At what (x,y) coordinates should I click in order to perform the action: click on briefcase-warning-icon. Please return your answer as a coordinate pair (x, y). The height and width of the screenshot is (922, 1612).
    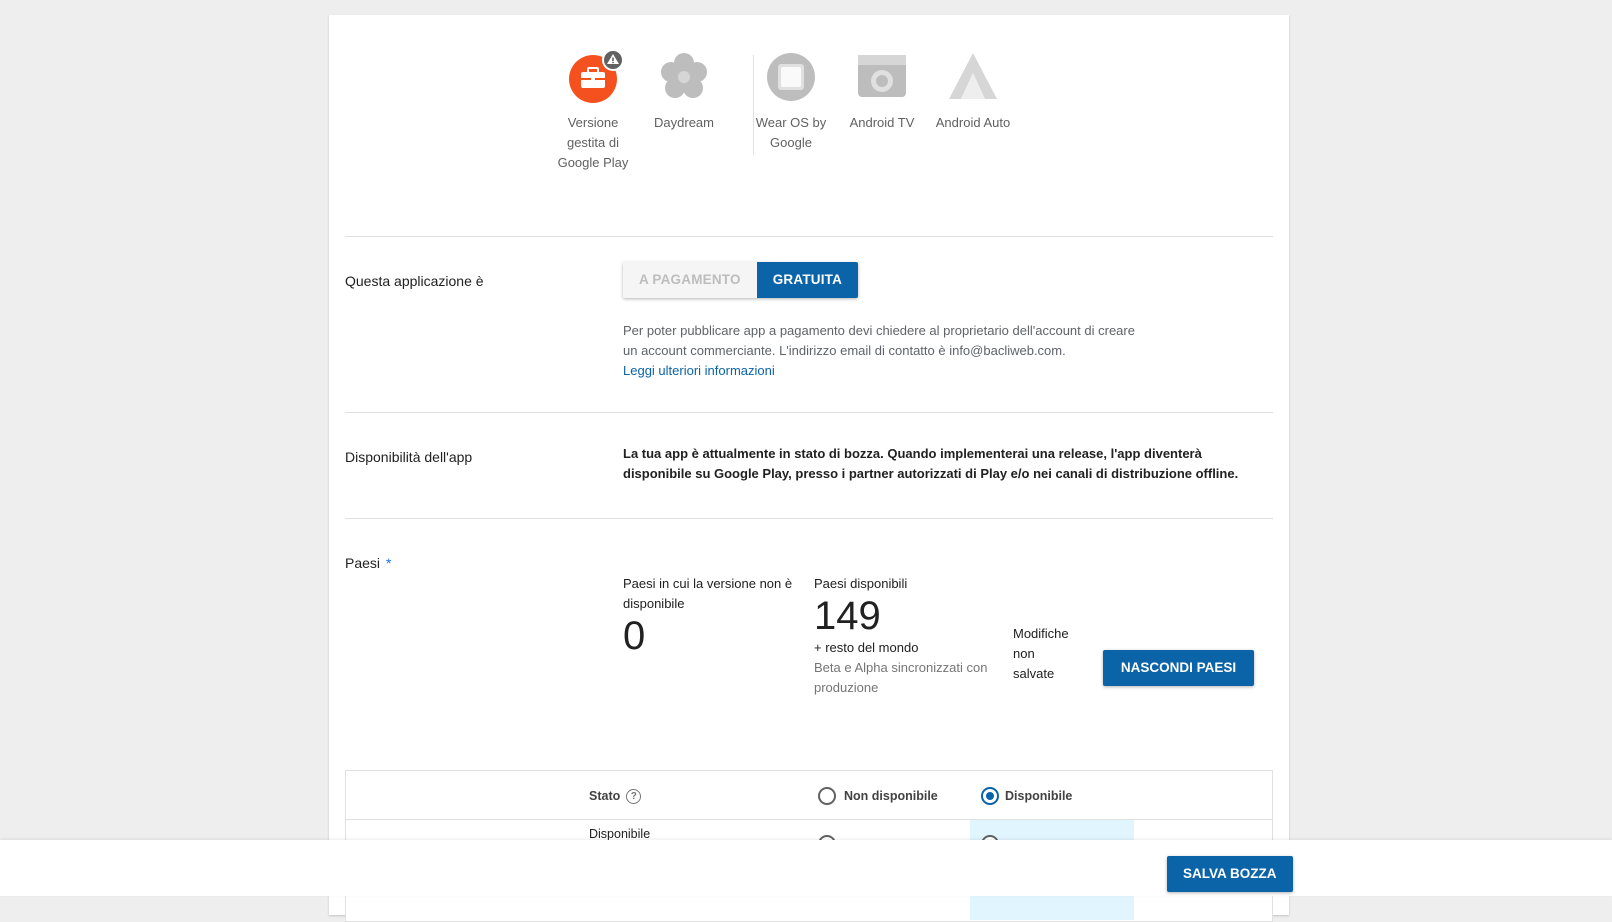
    Looking at the image, I should click on (595, 76).